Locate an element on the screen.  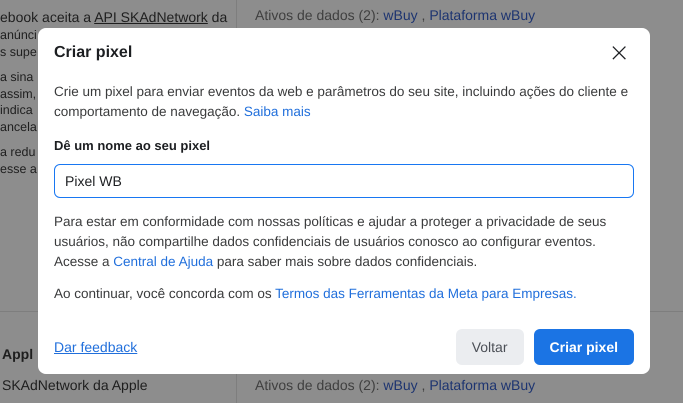
feedback-link: Dar feedback is located at coordinates (250, 346).